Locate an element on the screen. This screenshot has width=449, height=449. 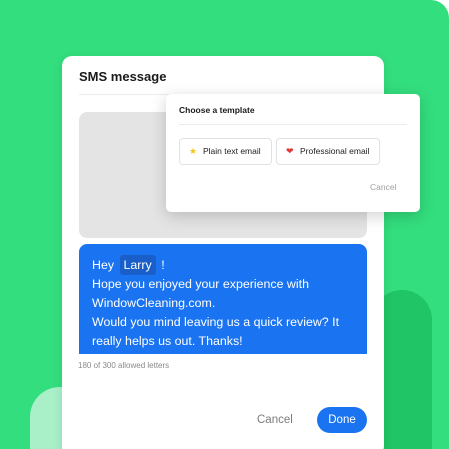
message-line: WindowCleaning.com. is located at coordinates (154, 303).